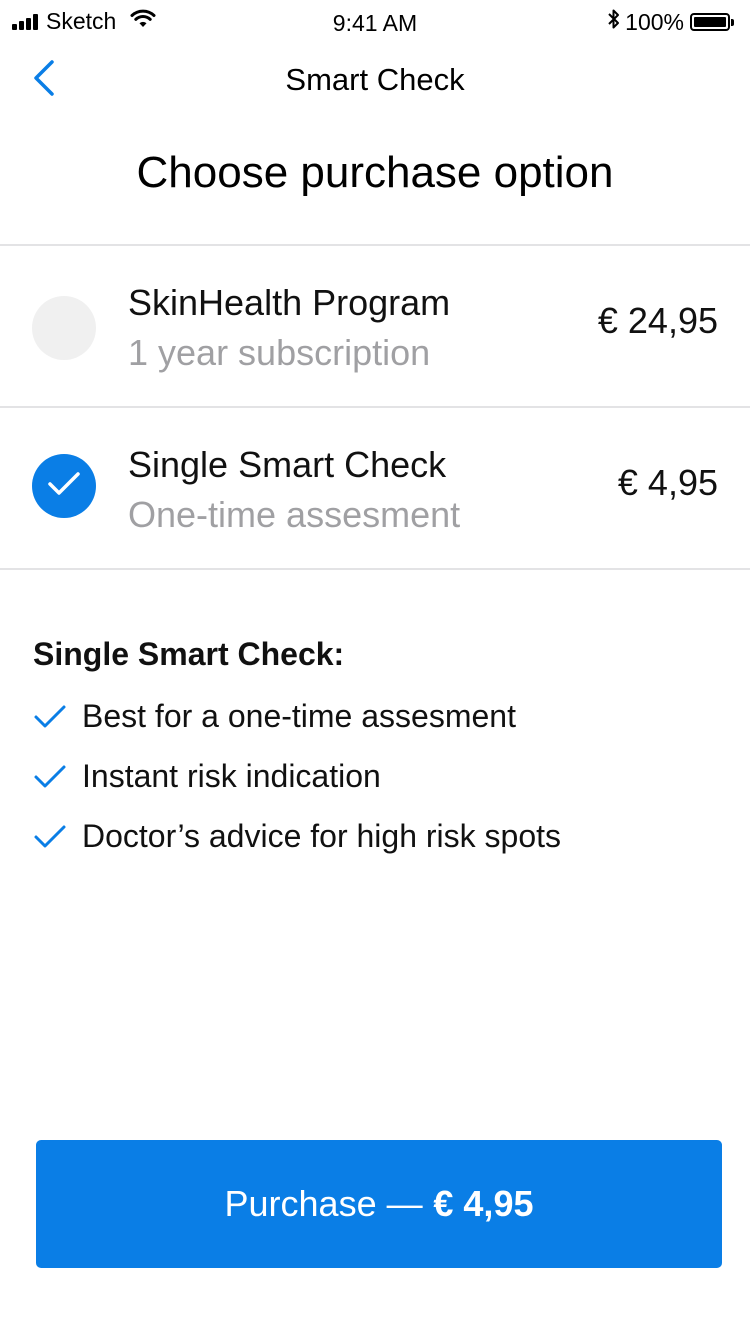 The width and height of the screenshot is (750, 1318). Describe the element at coordinates (279, 352) in the screenshot. I see `option-subtitle: 1 year subscription` at that location.